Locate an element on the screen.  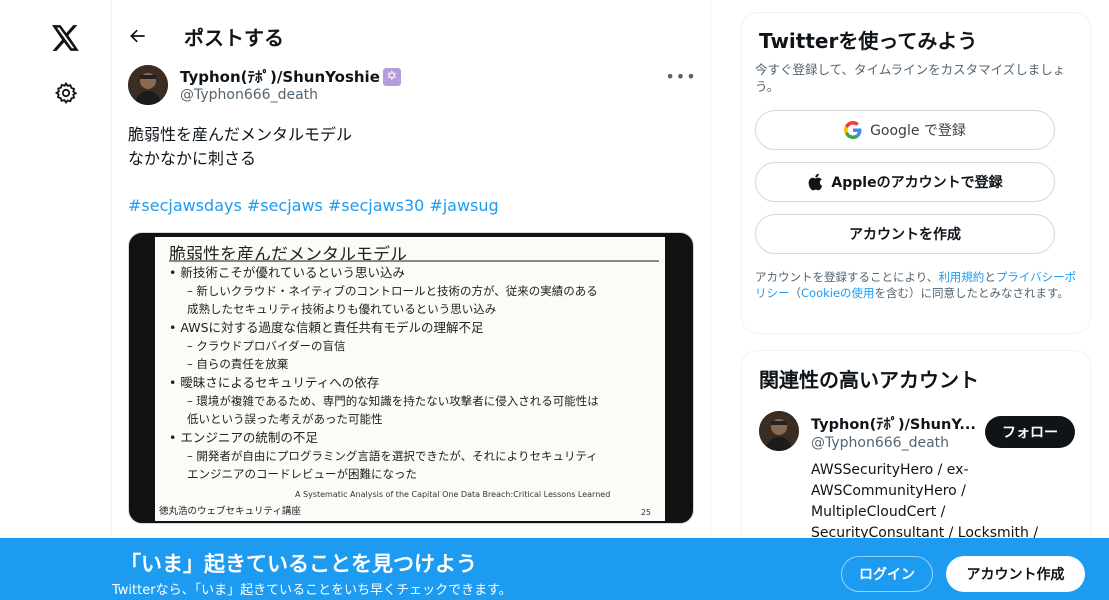
legal-and: と is located at coordinates (990, 277).